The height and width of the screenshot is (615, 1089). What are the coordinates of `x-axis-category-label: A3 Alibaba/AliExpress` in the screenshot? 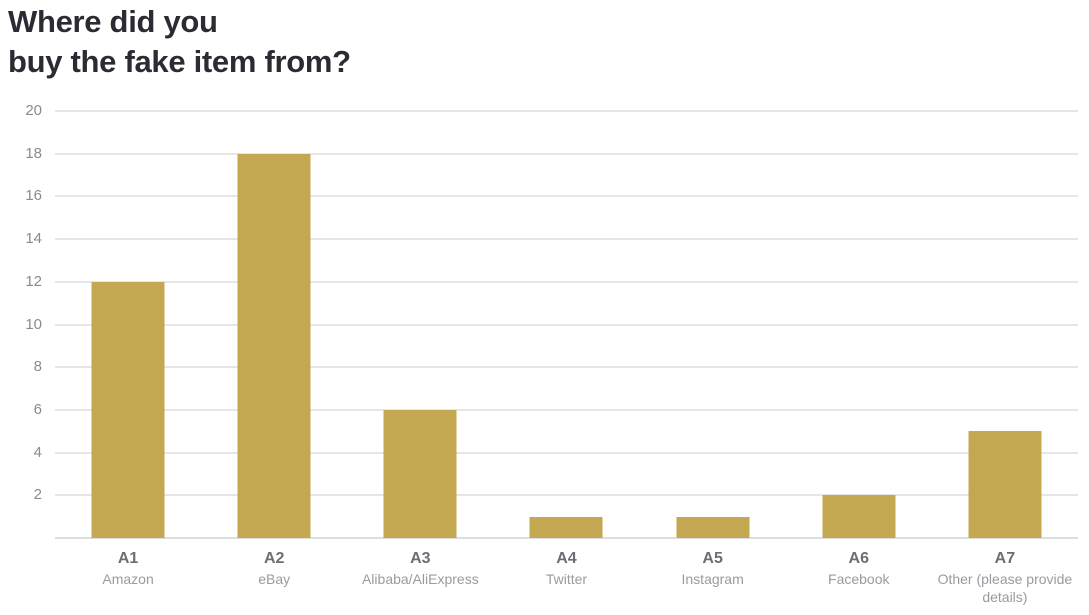 It's located at (420, 569).